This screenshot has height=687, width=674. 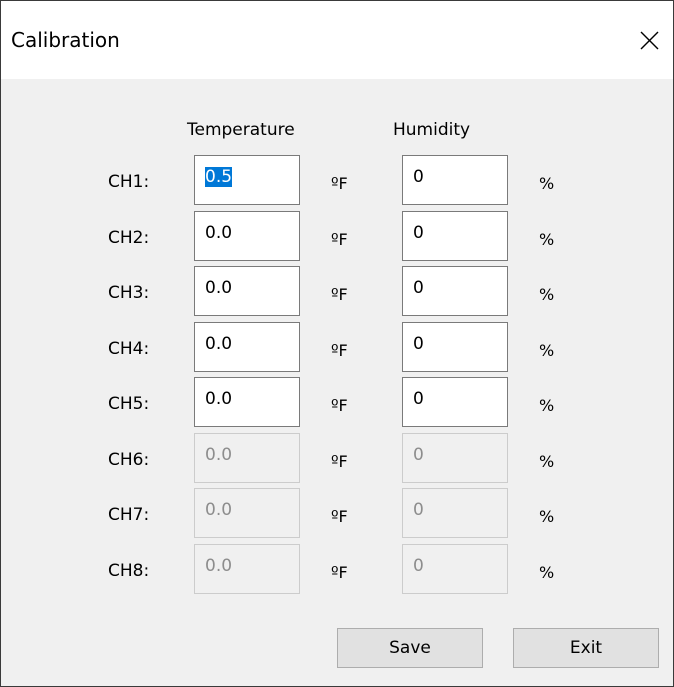 I want to click on channel-3-humidity-input: 0, so click(x=455, y=291).